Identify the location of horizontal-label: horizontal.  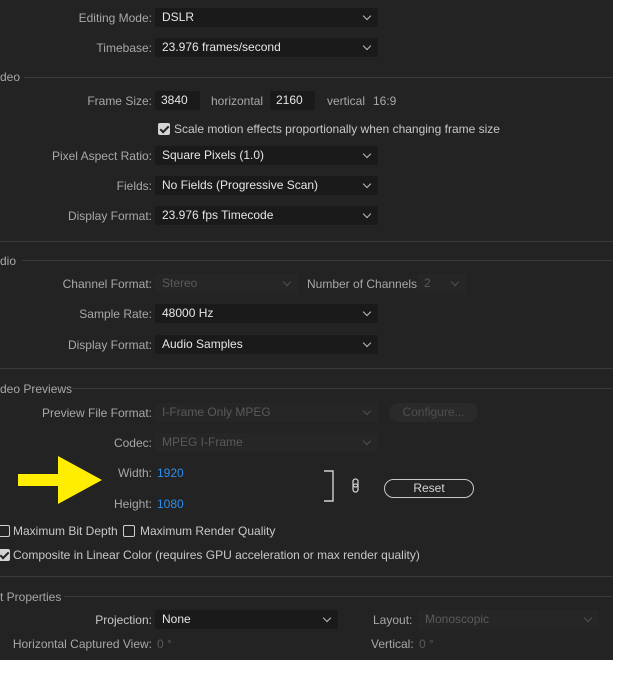
(237, 101).